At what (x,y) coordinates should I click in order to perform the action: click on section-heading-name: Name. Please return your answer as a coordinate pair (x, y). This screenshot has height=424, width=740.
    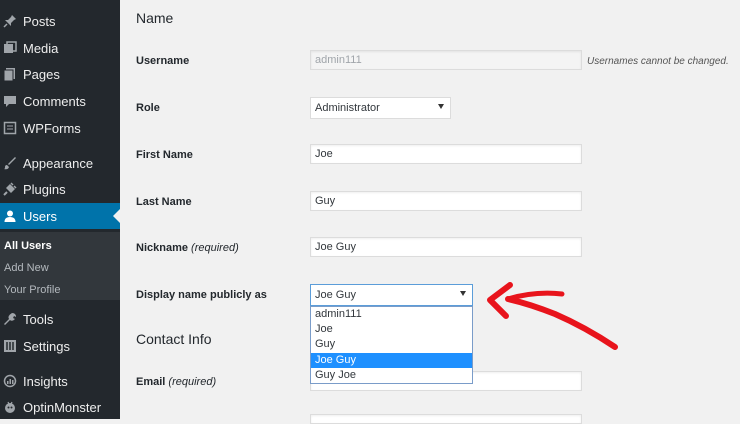
    Looking at the image, I should click on (155, 18).